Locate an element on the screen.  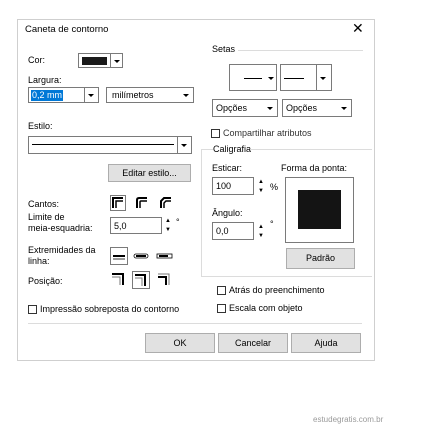
style-label: Estilo: is located at coordinates (40, 126).